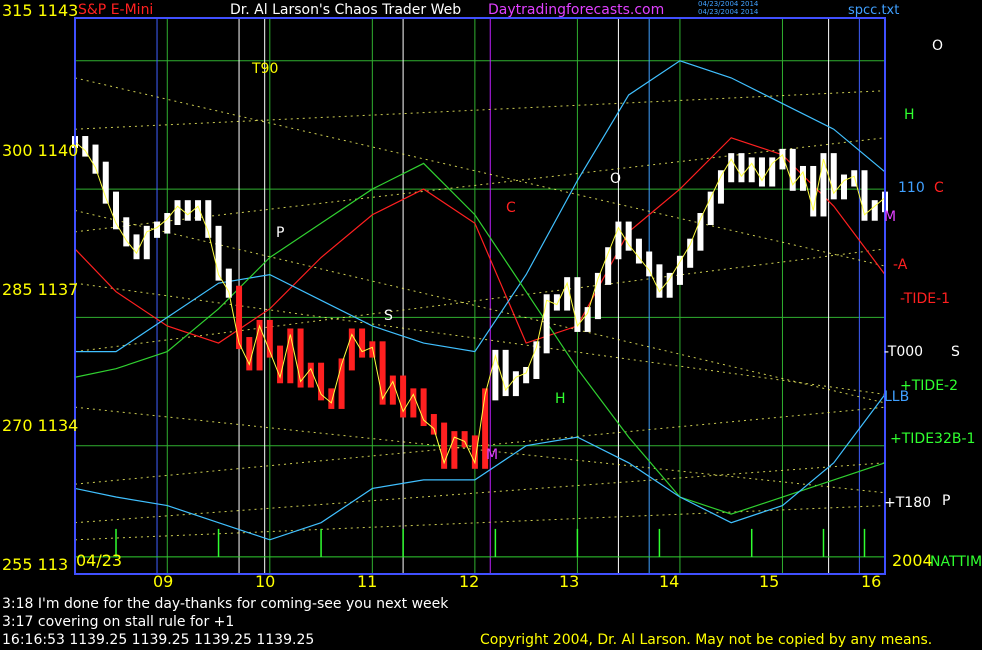  What do you see at coordinates (40, 10) in the screenshot?
I see `y-label-315: 315 1143` at bounding box center [40, 10].